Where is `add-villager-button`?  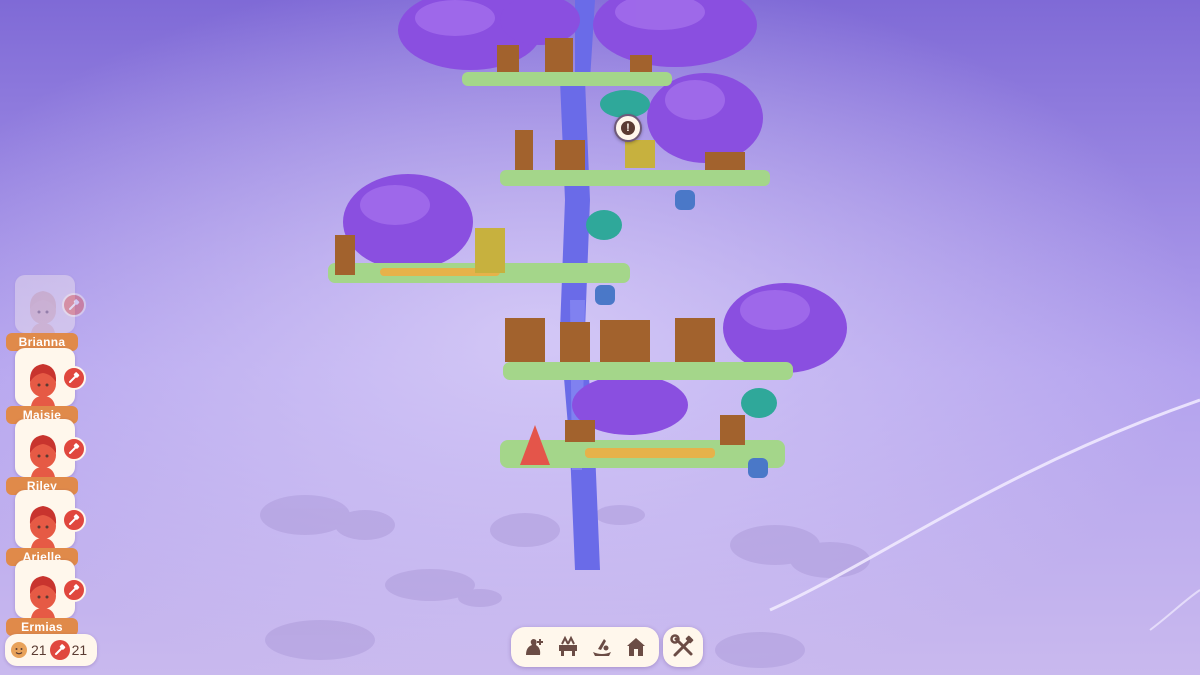
add-villager-button is located at coordinates (534, 647).